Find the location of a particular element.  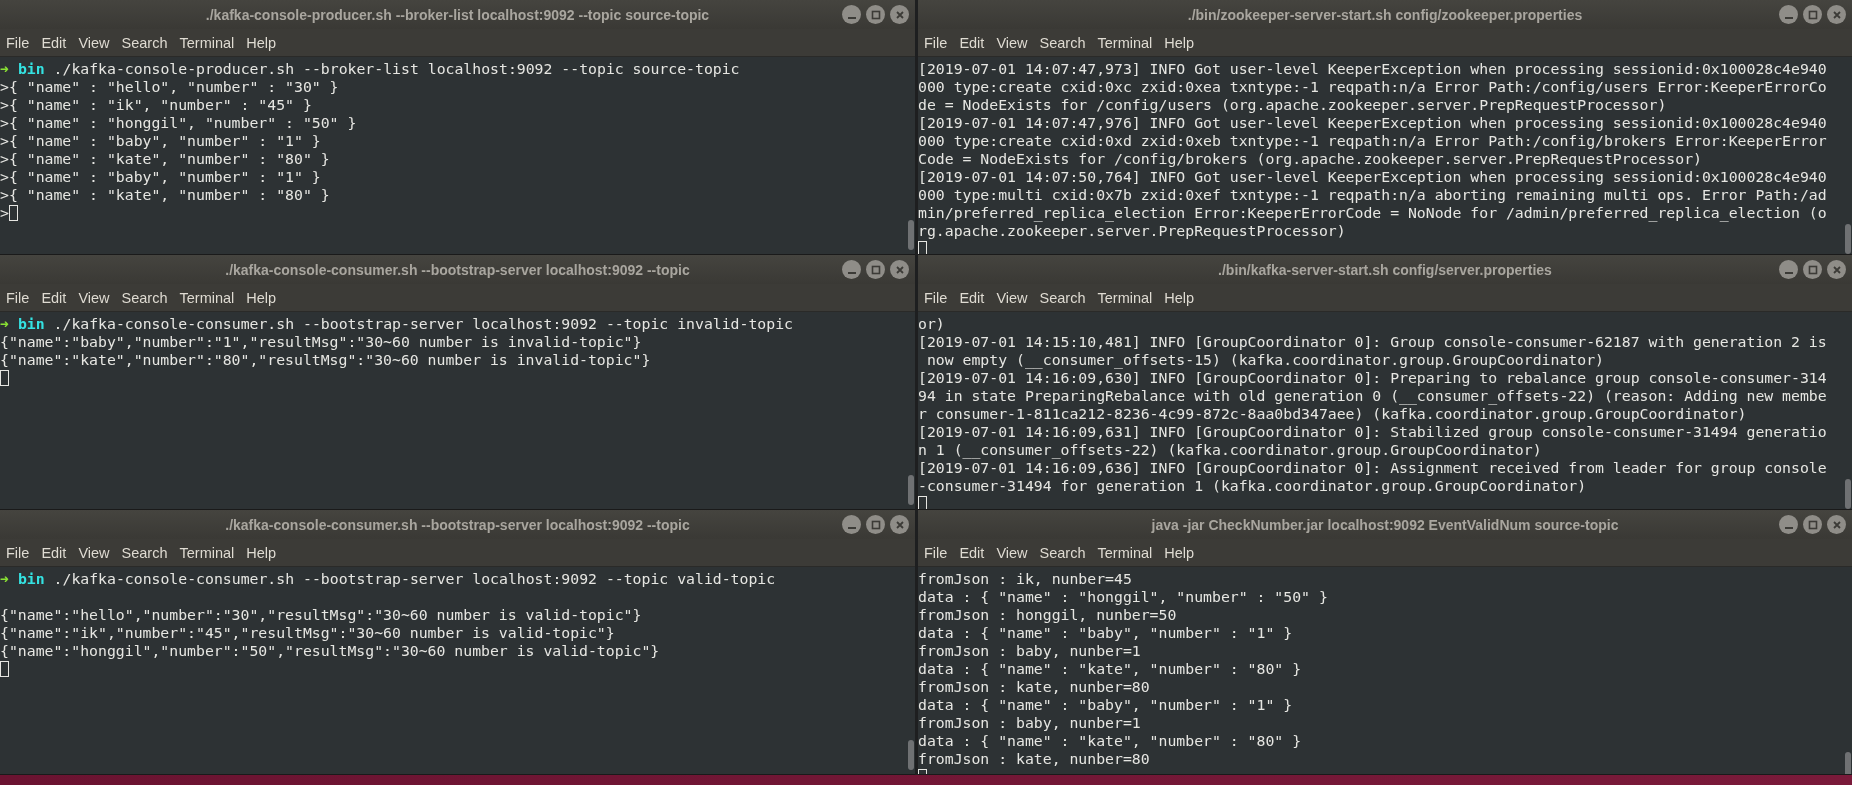

terminal-output: data : { "name" : "kate", "number" : "80" } is located at coordinates (1110, 669).